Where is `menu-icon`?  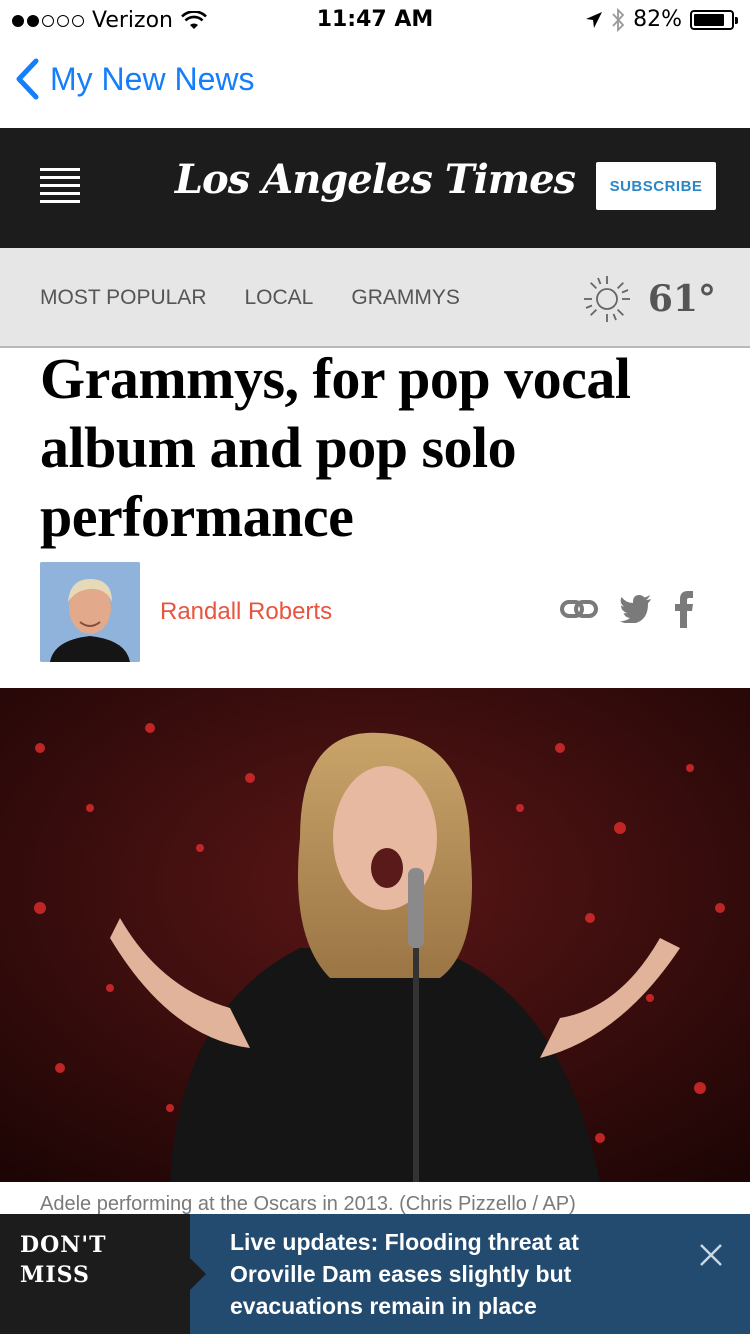
menu-icon is located at coordinates (60, 186).